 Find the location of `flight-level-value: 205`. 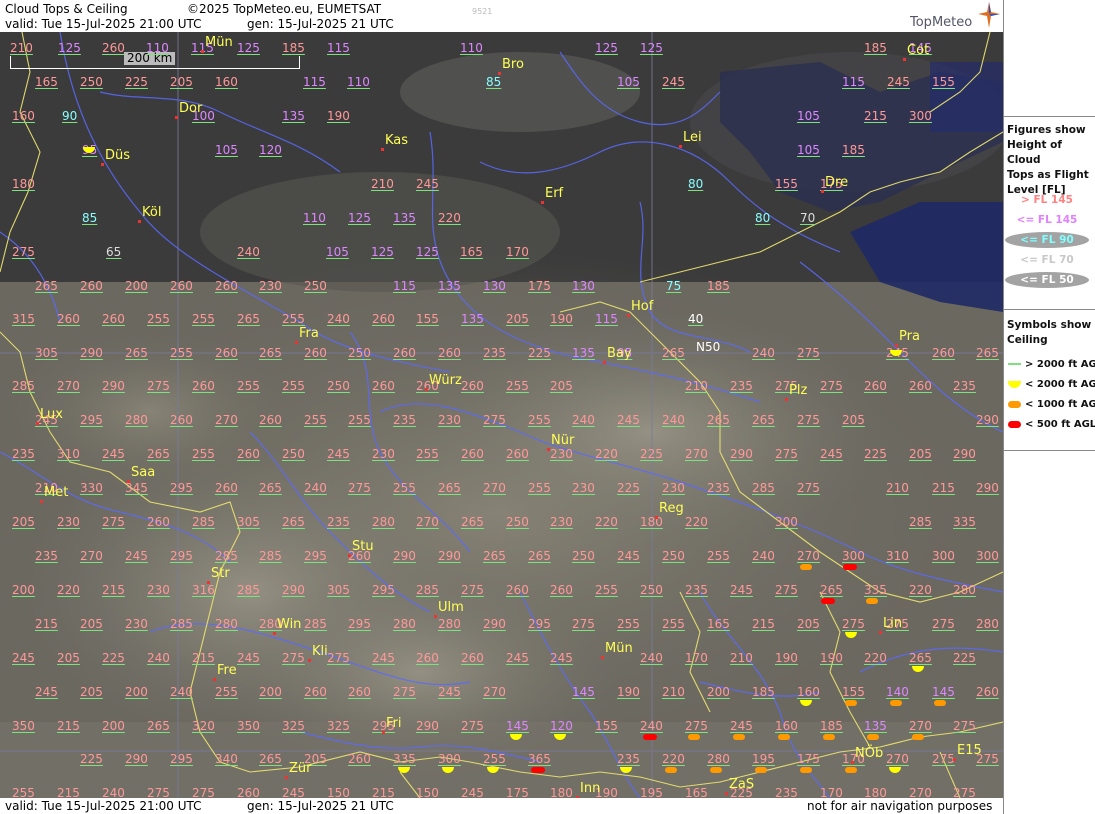

flight-level-value: 205 is located at coordinates (517, 319).